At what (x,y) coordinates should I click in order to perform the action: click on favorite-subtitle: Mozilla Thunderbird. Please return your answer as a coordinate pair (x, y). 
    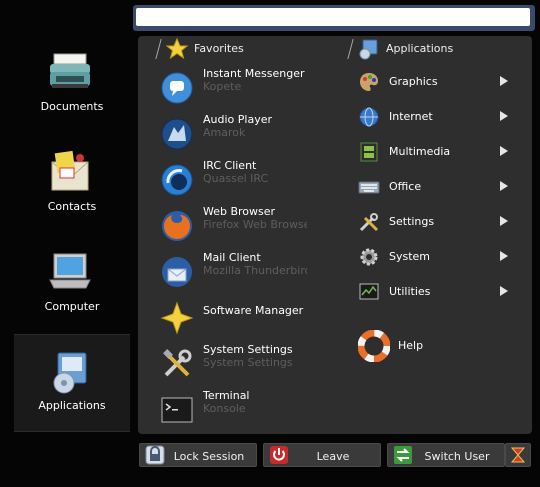
    Looking at the image, I should click on (255, 270).